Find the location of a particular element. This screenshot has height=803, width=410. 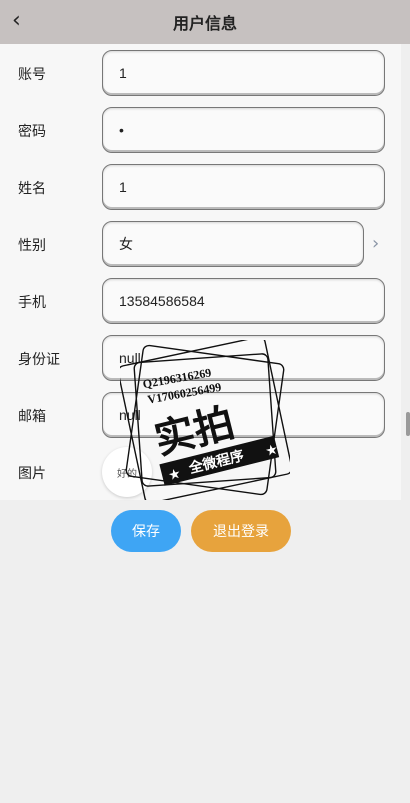

scrollbar-thumb is located at coordinates (408, 424).